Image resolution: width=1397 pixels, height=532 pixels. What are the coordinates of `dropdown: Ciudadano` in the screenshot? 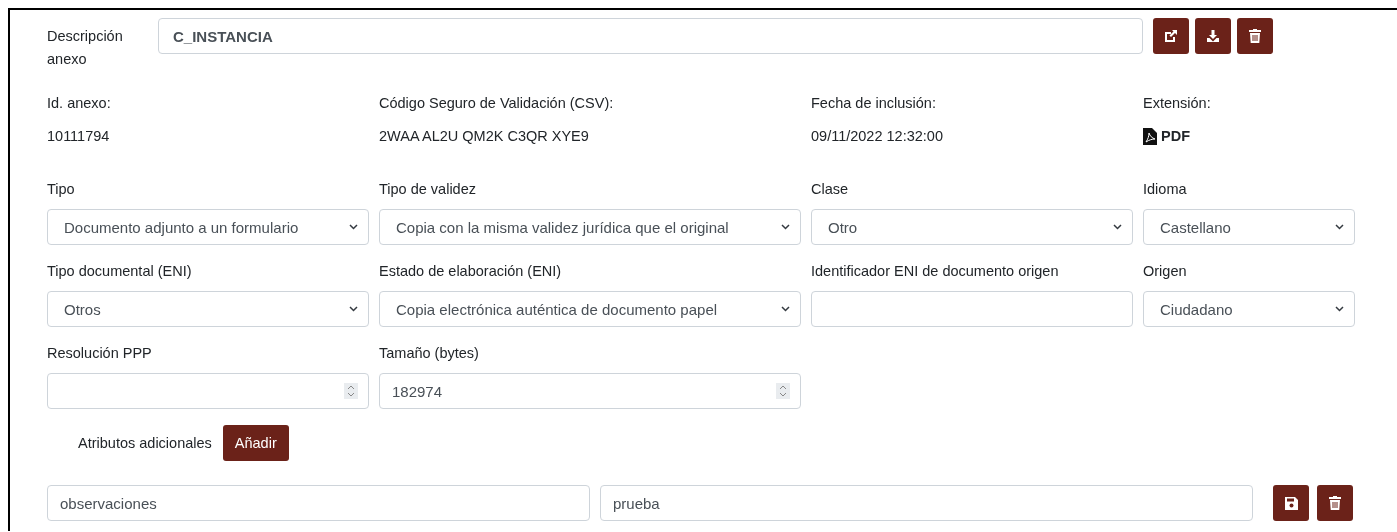 It's located at (1249, 309).